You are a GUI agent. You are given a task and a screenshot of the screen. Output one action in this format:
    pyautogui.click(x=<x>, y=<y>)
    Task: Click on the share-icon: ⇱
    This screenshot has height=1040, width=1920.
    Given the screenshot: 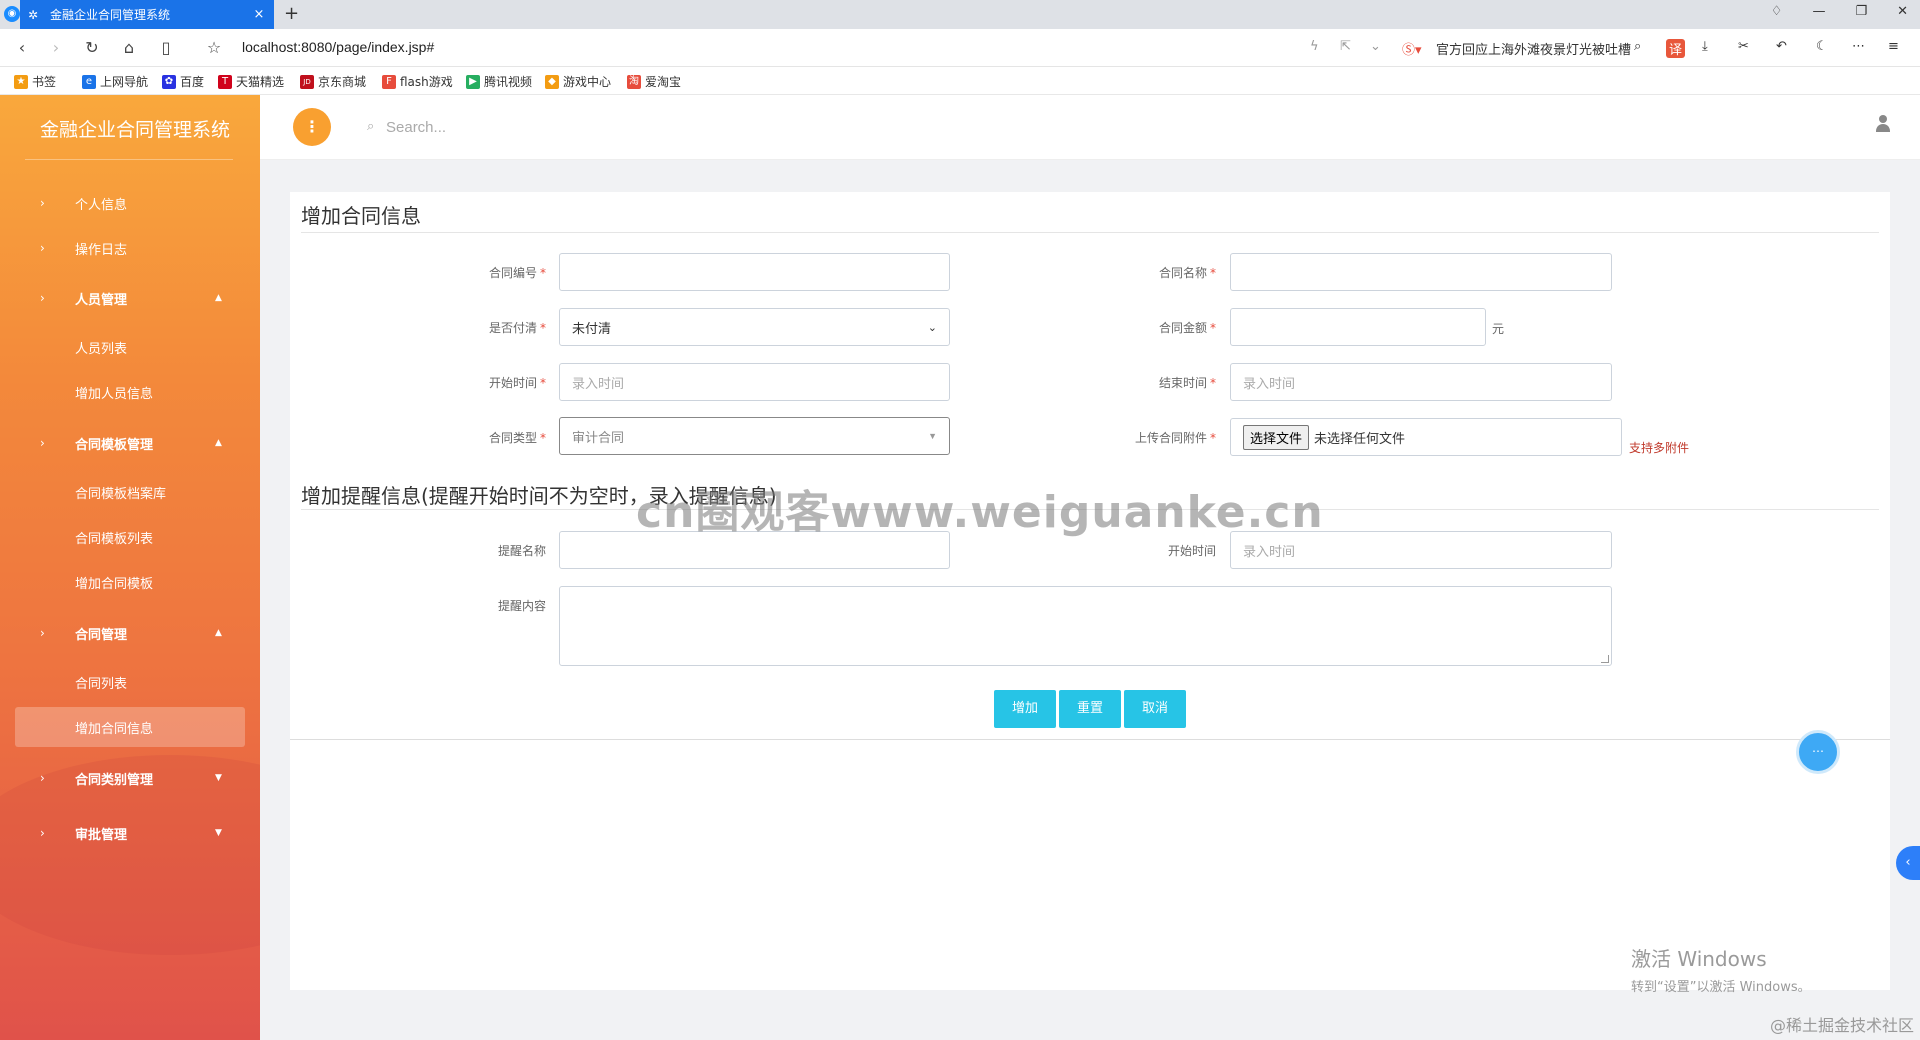 What is the action you would take?
    pyautogui.click(x=1345, y=46)
    